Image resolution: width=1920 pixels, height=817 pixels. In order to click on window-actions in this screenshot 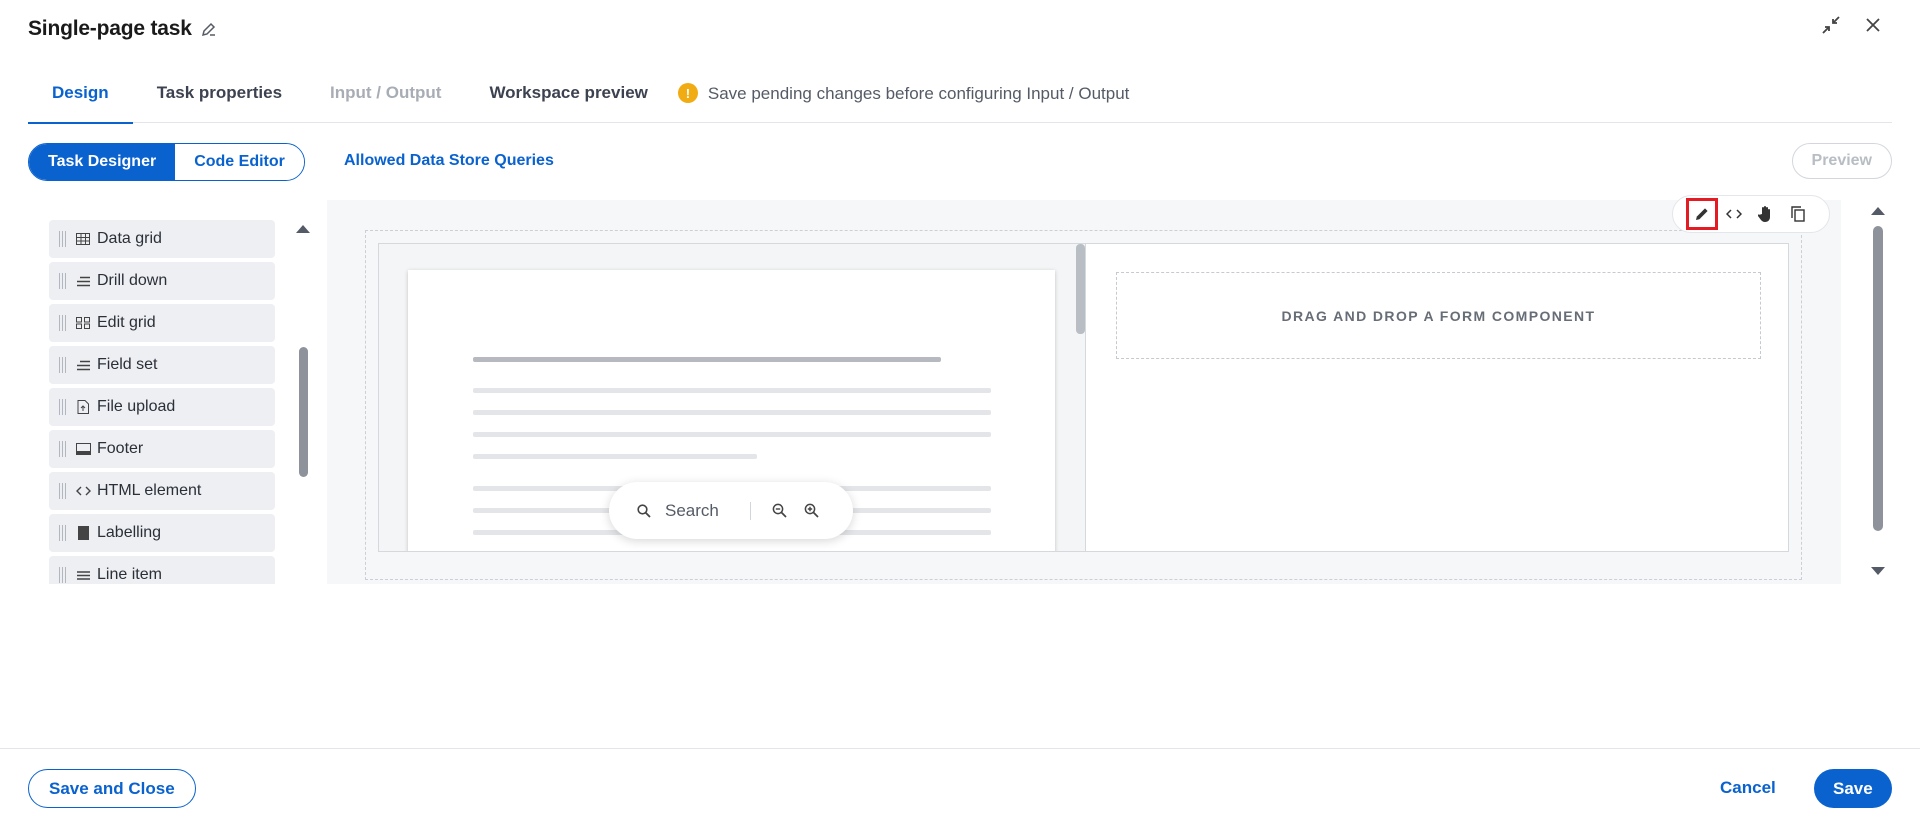, I will do `click(1852, 25)`.